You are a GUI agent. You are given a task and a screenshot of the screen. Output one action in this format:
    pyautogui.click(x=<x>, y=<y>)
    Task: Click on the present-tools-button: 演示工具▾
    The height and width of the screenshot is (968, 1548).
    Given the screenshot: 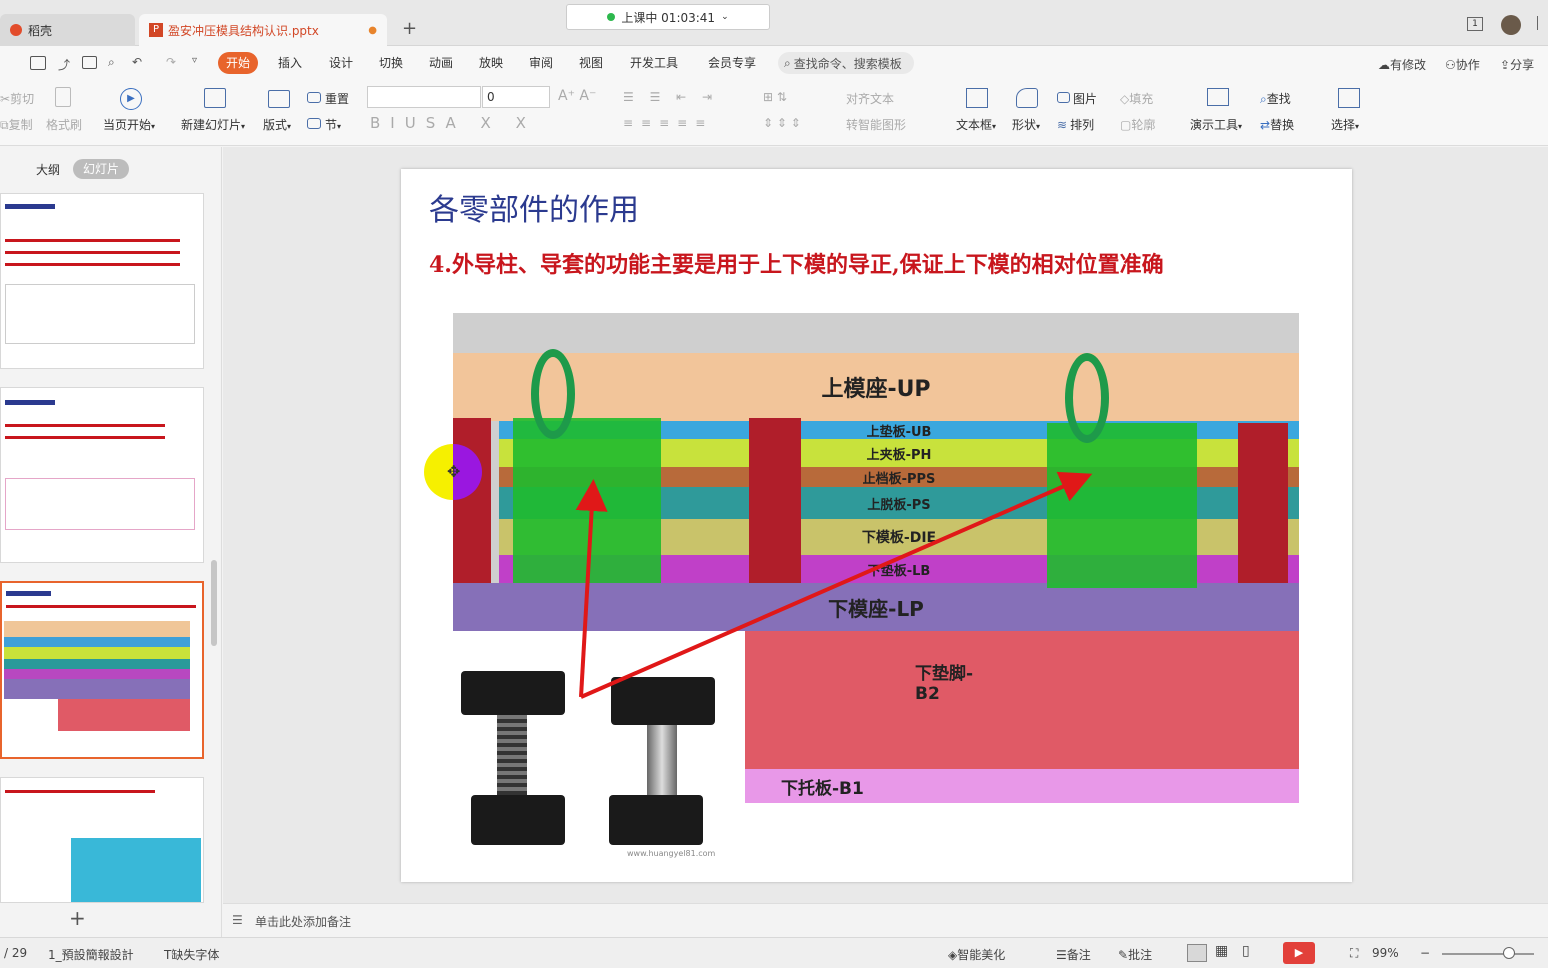 What is the action you would take?
    pyautogui.click(x=1216, y=124)
    